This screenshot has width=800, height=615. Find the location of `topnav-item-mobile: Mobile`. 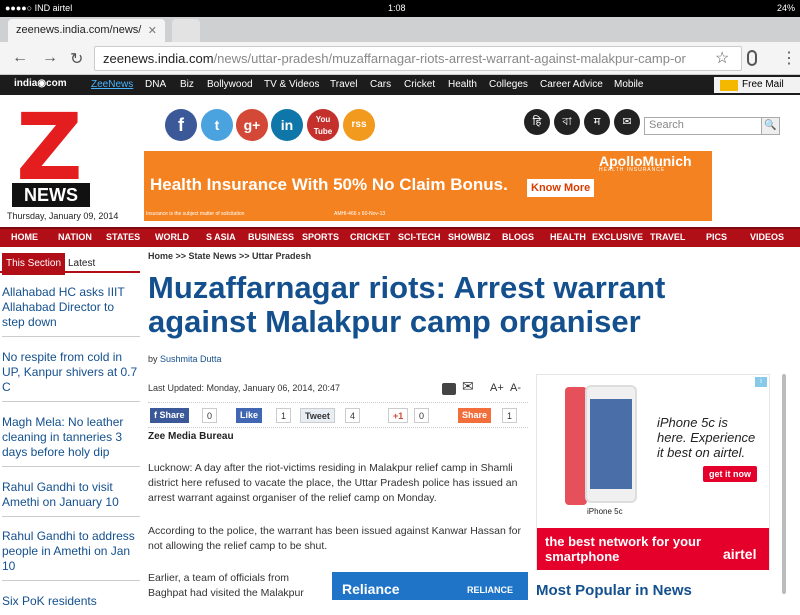

topnav-item-mobile: Mobile is located at coordinates (628, 84).